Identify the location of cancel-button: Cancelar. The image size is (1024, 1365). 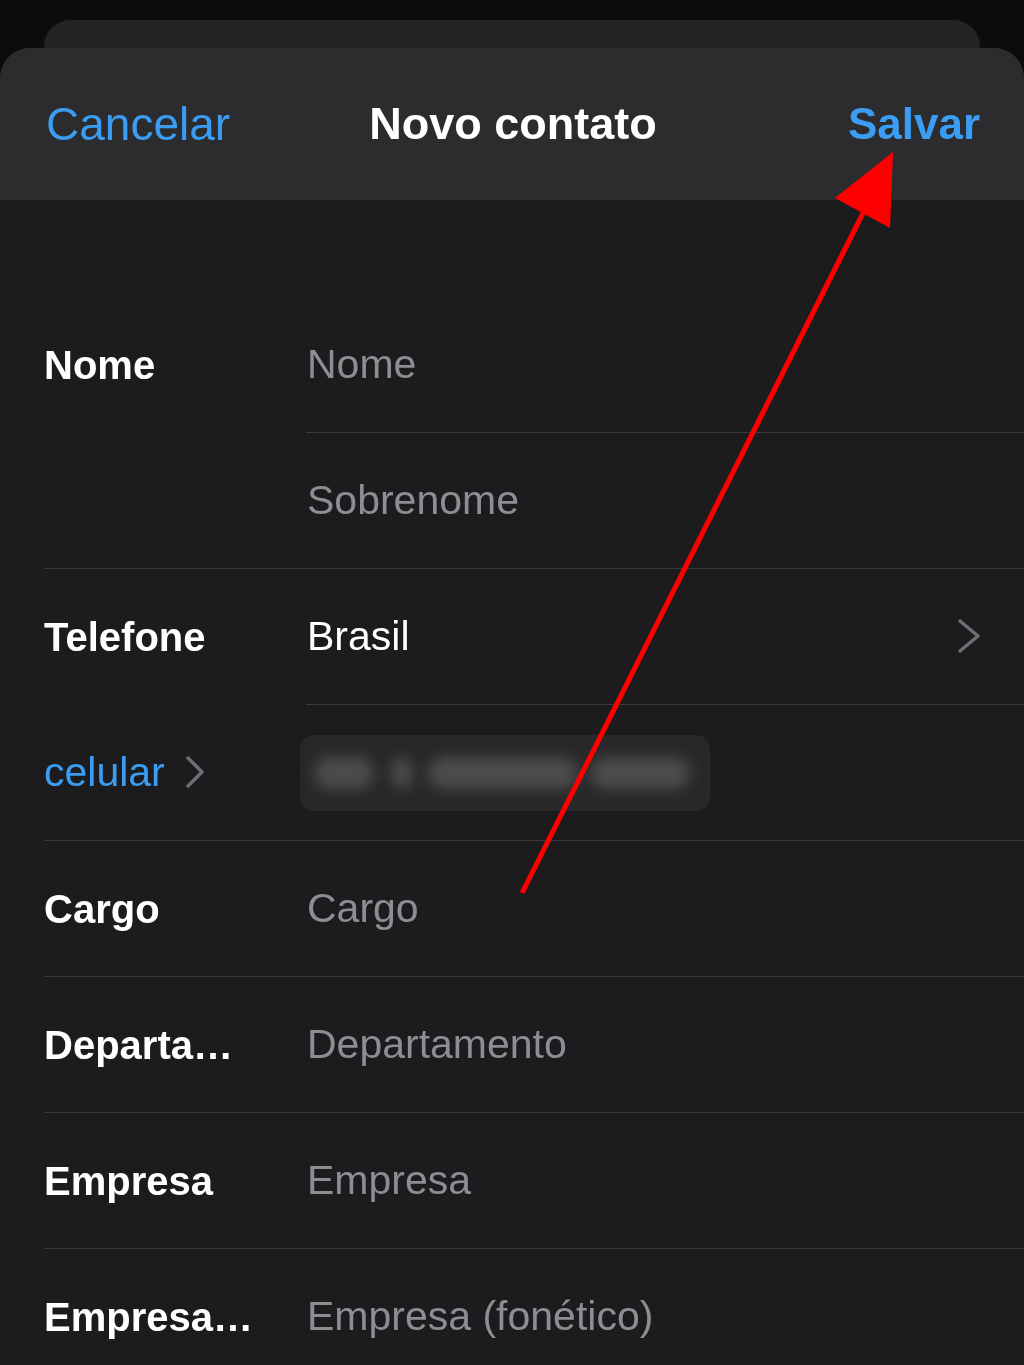
(138, 124).